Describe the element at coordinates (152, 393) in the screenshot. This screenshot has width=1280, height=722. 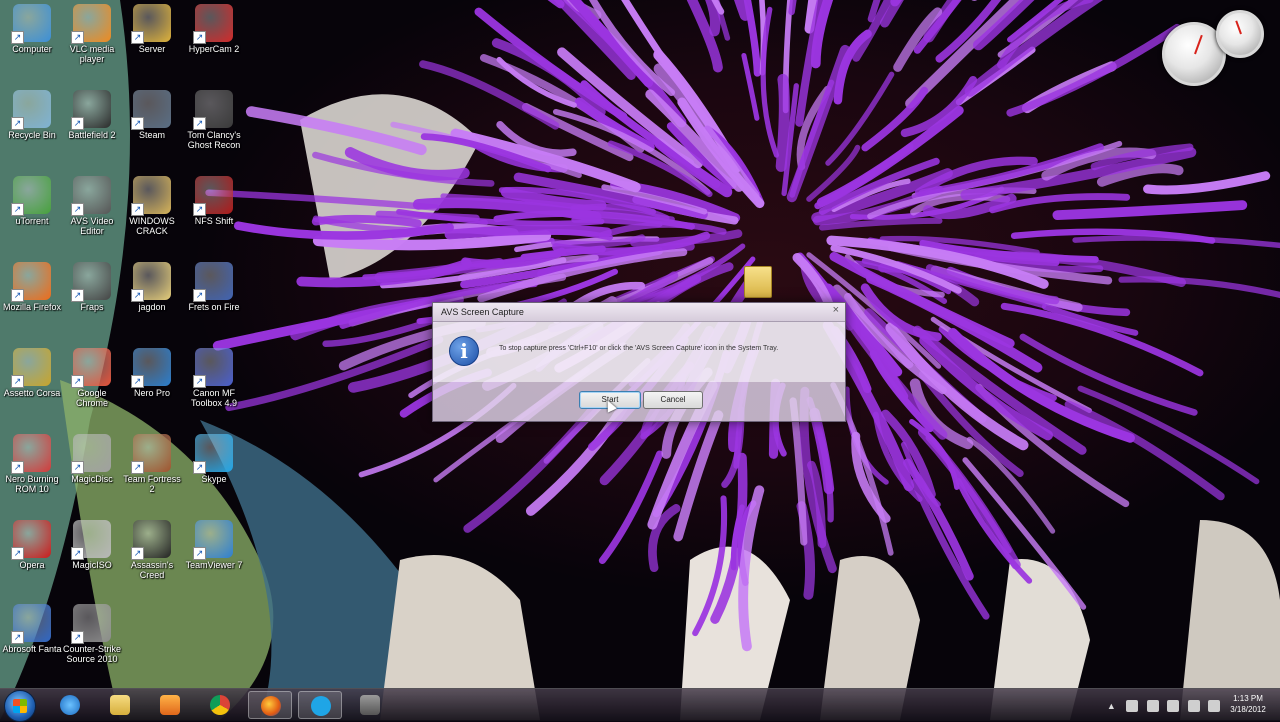
I see `desktop-icon-label: Nero Pro` at that location.